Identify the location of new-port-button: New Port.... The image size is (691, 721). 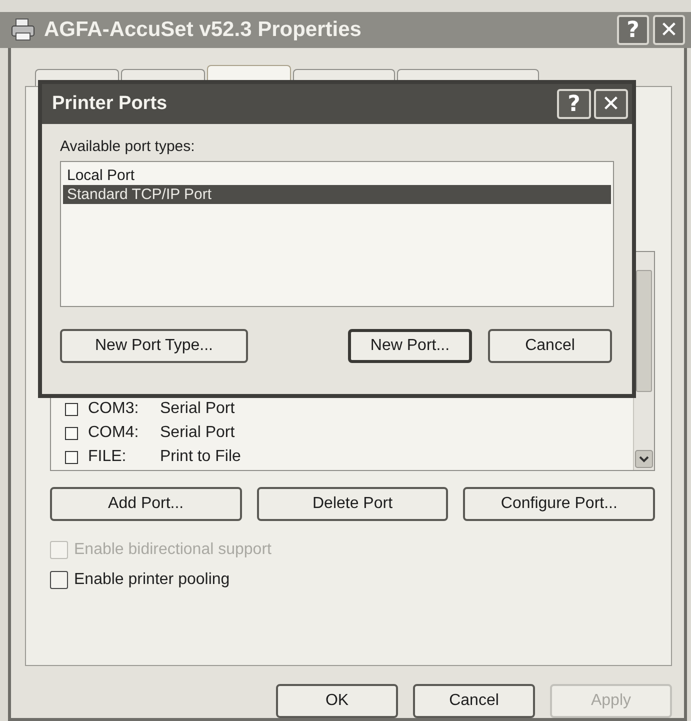
(410, 346).